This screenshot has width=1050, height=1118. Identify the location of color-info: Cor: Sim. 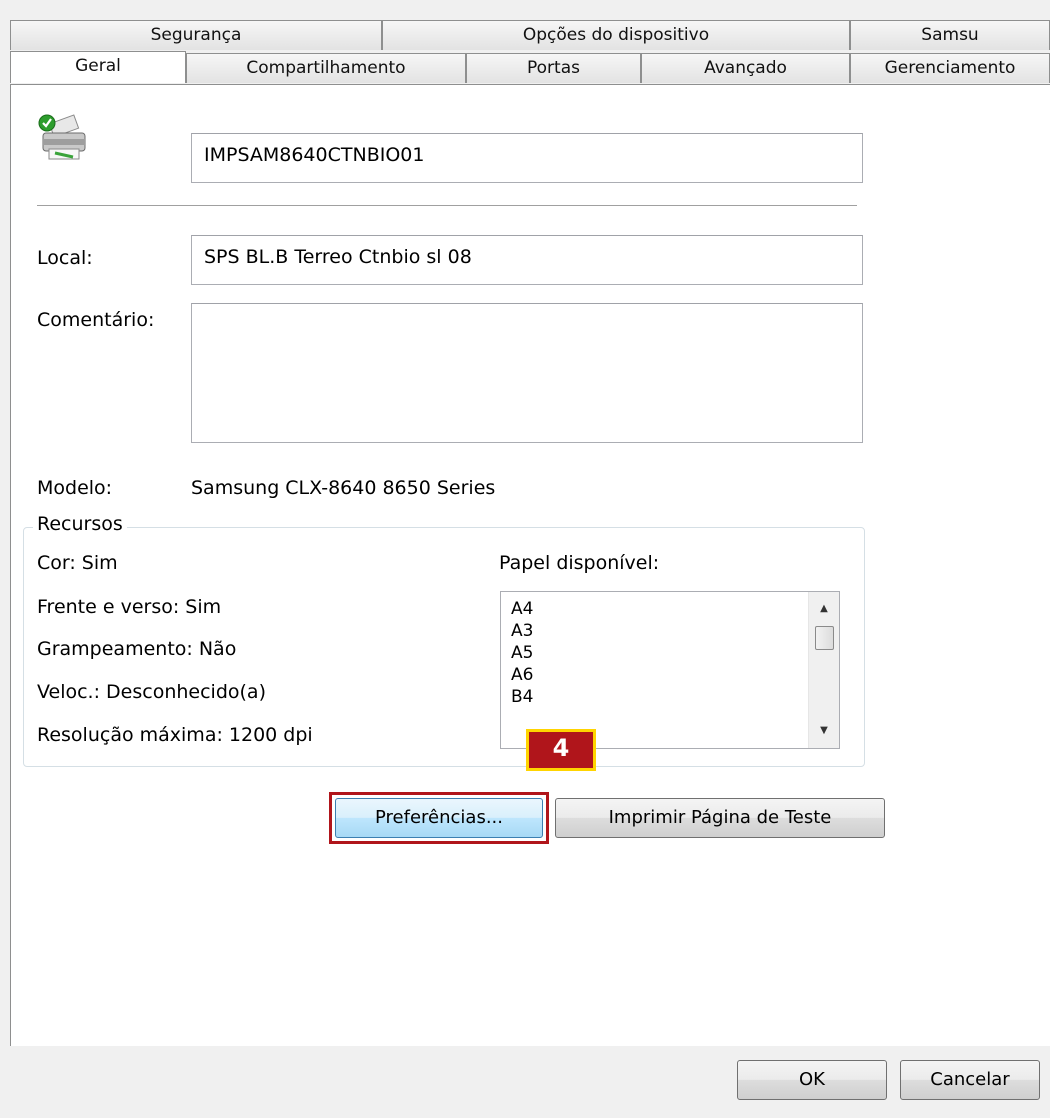
(77, 563).